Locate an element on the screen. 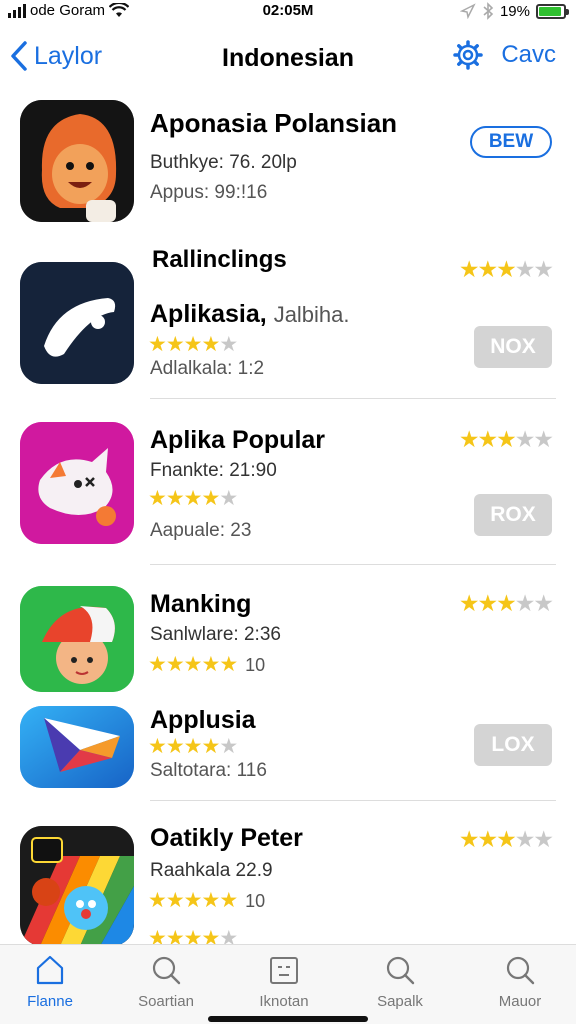  gear-icon is located at coordinates (468, 55).